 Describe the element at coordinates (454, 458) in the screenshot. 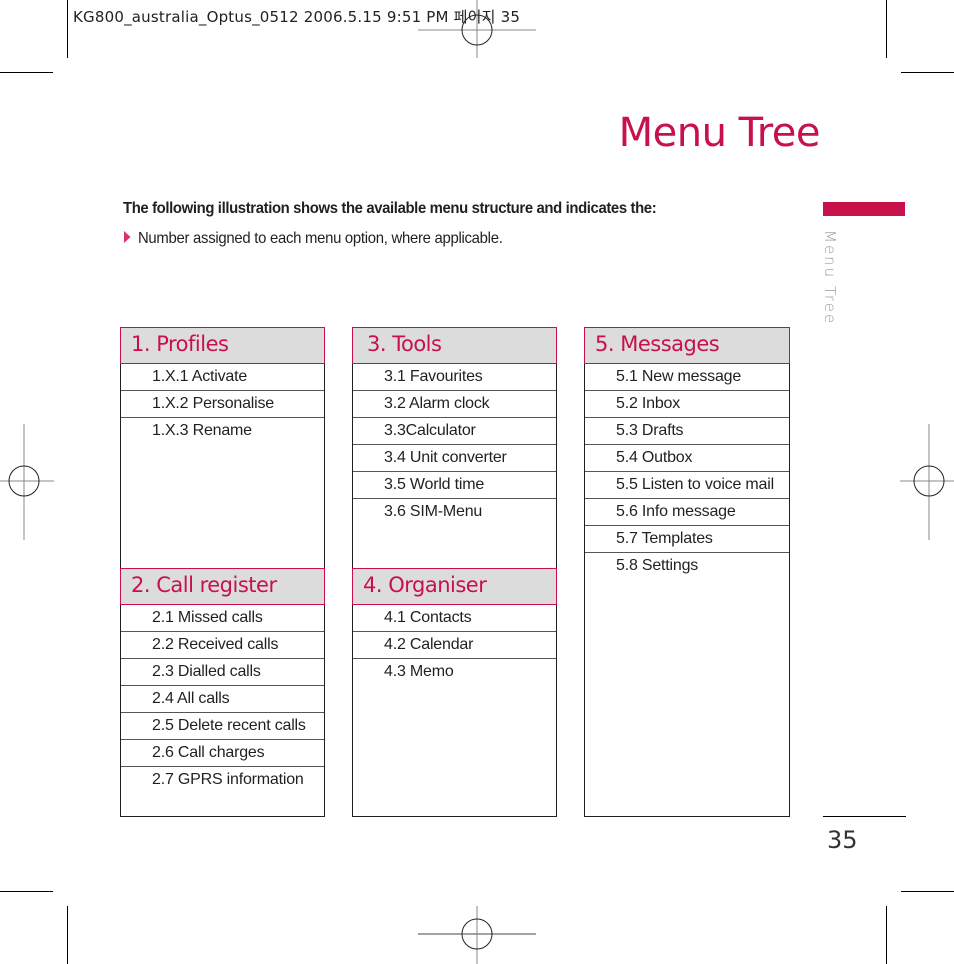

I see `menu-item: 3.4 Unit converter` at that location.